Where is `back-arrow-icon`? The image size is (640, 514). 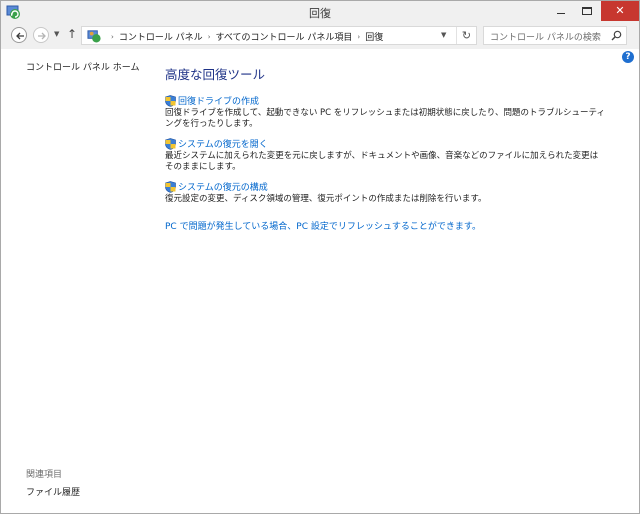
back-arrow-icon is located at coordinates (20, 36).